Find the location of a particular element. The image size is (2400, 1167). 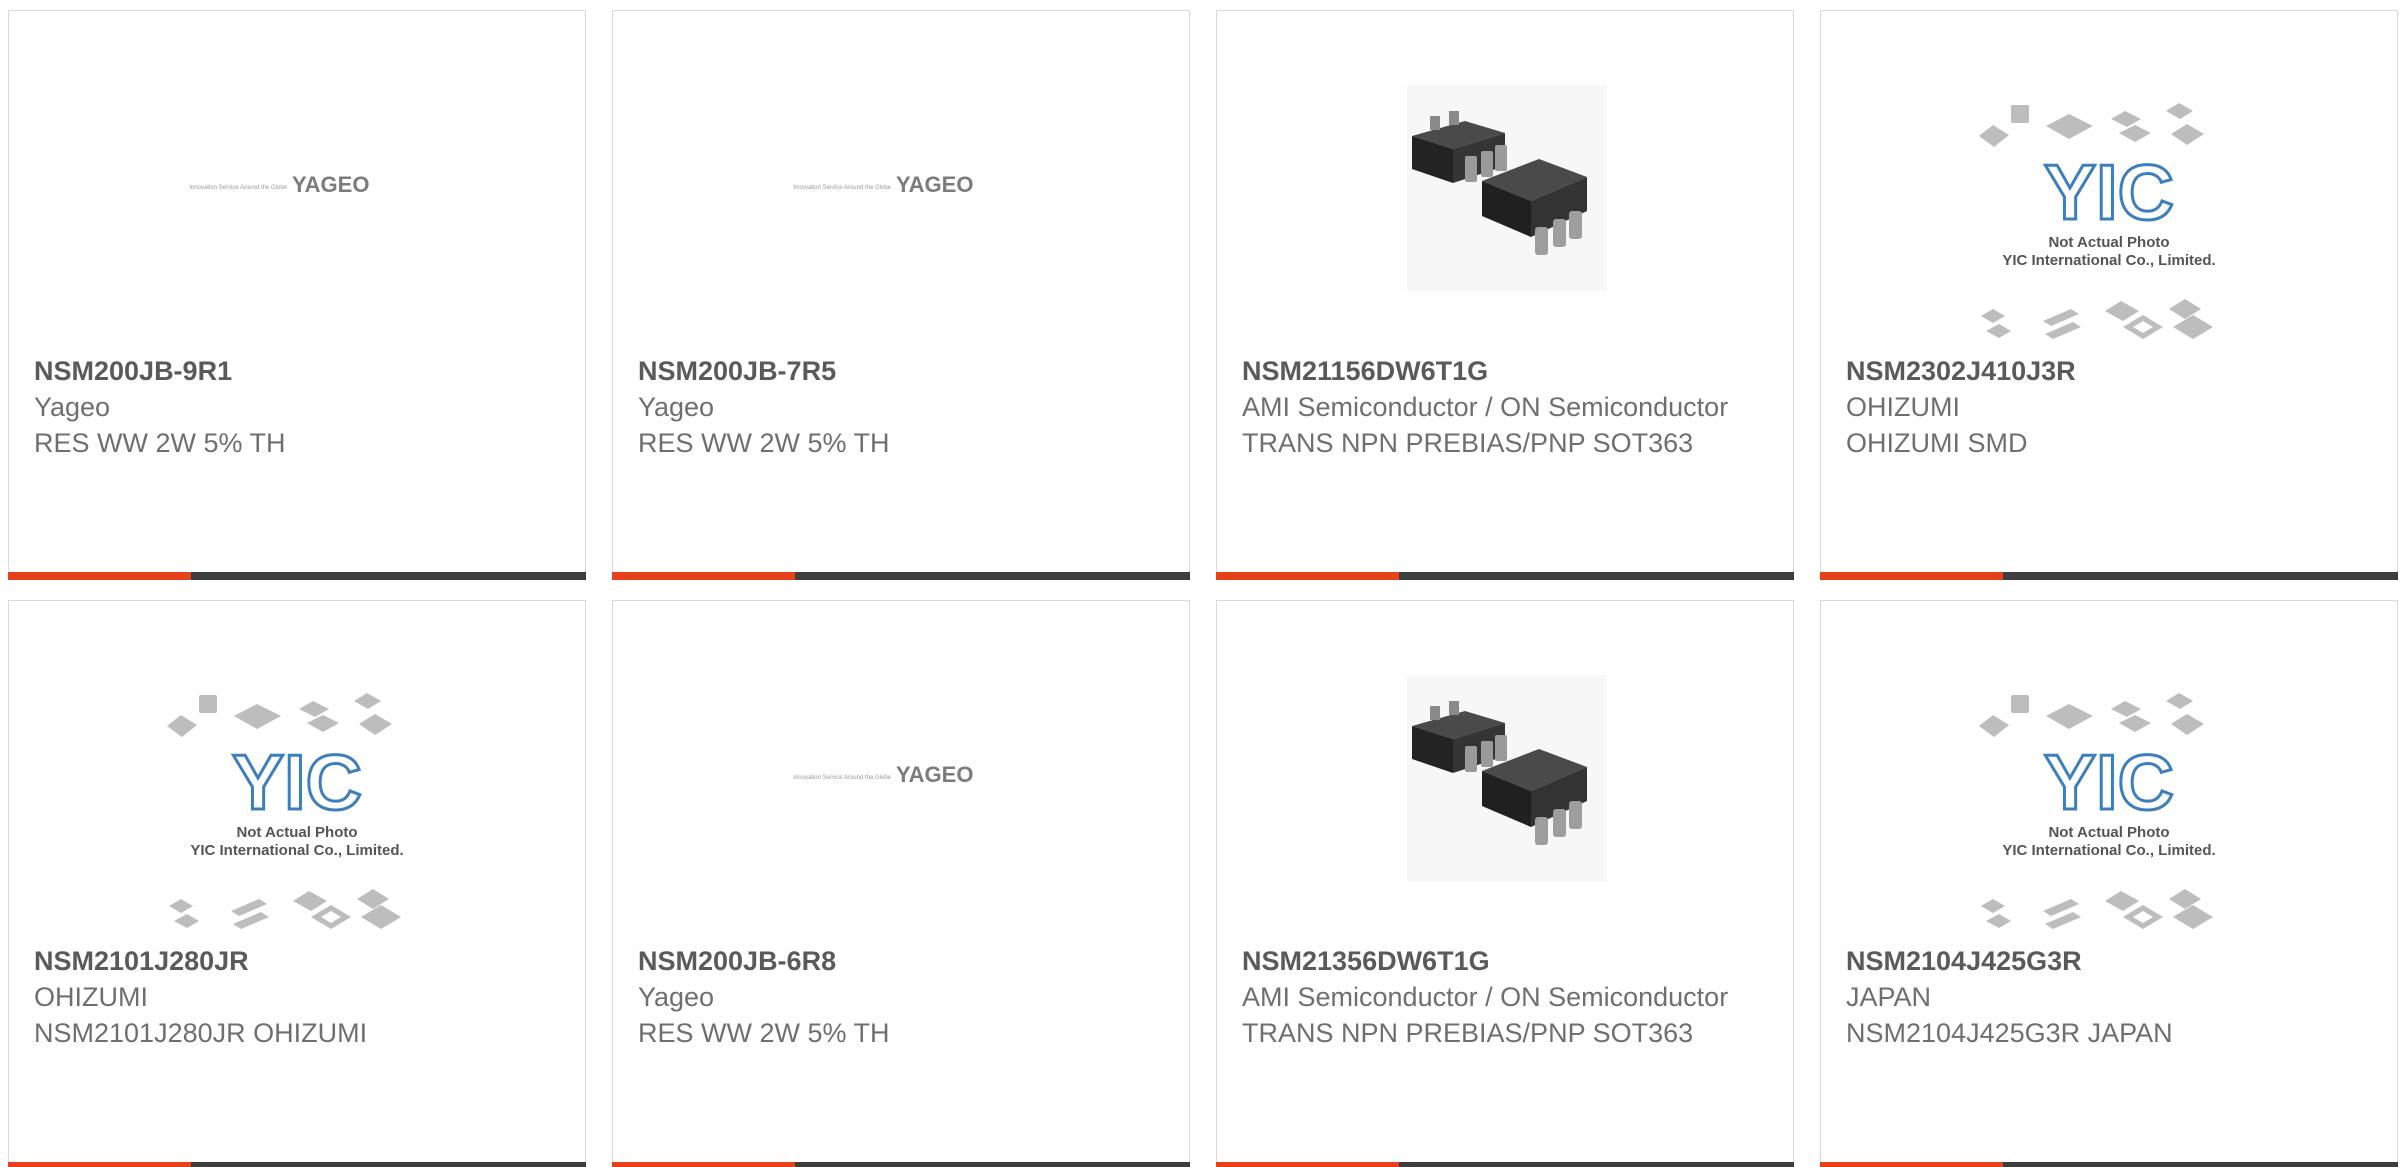

part-number: NSM200JB-7R5 is located at coordinates (898, 371).